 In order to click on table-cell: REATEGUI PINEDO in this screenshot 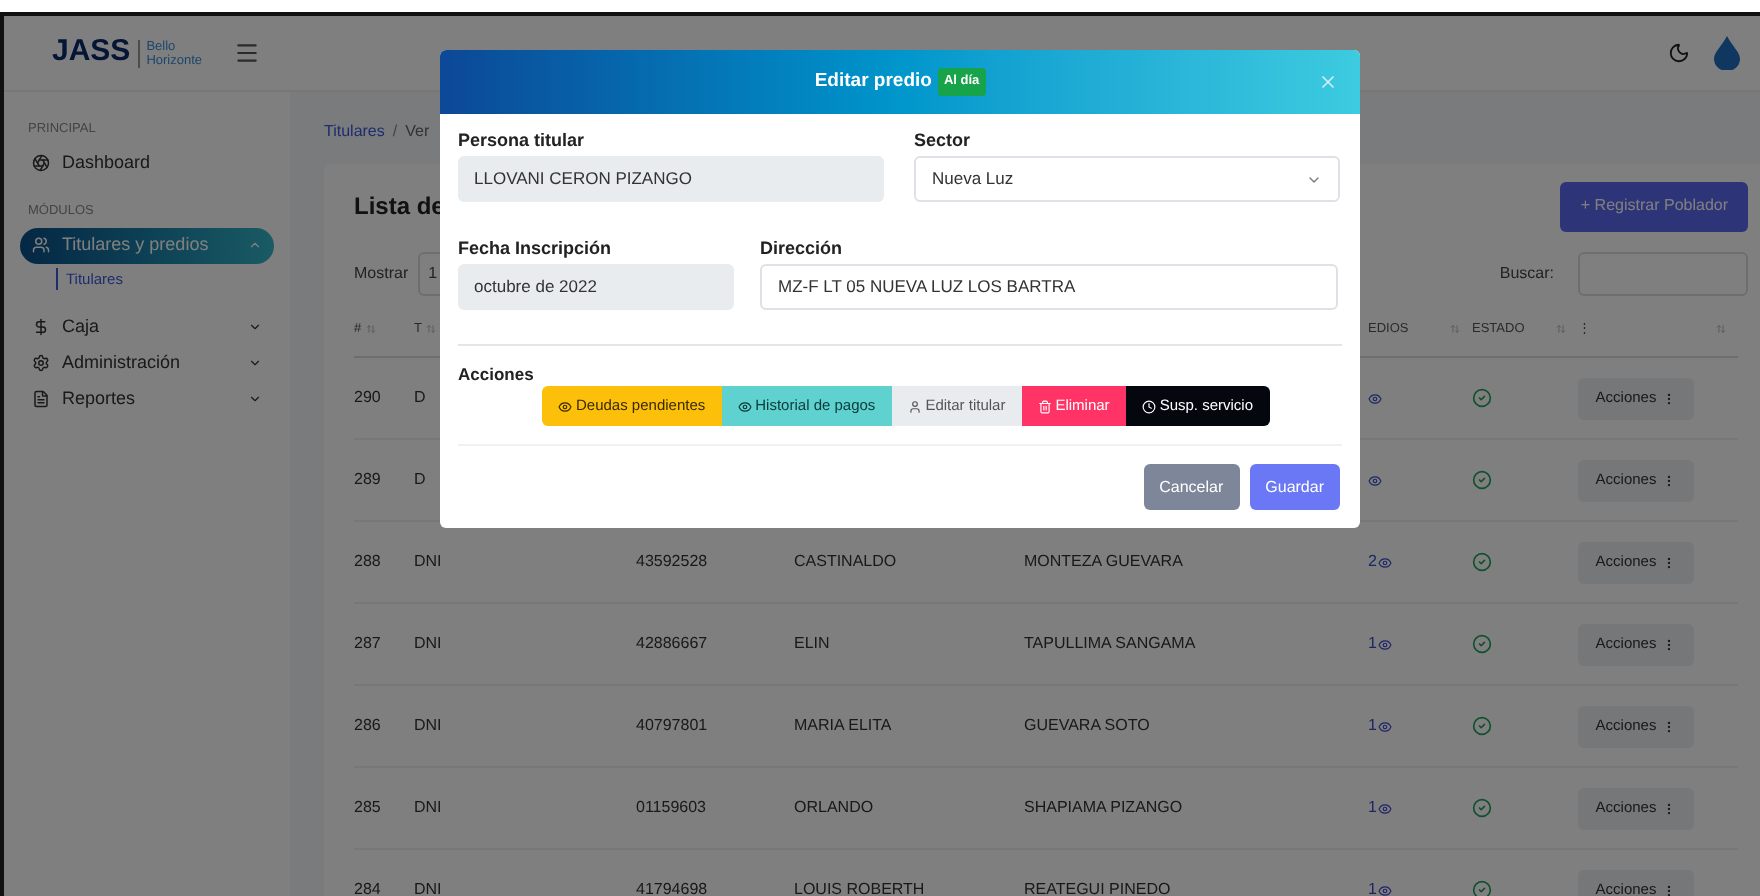, I will do `click(1097, 888)`.